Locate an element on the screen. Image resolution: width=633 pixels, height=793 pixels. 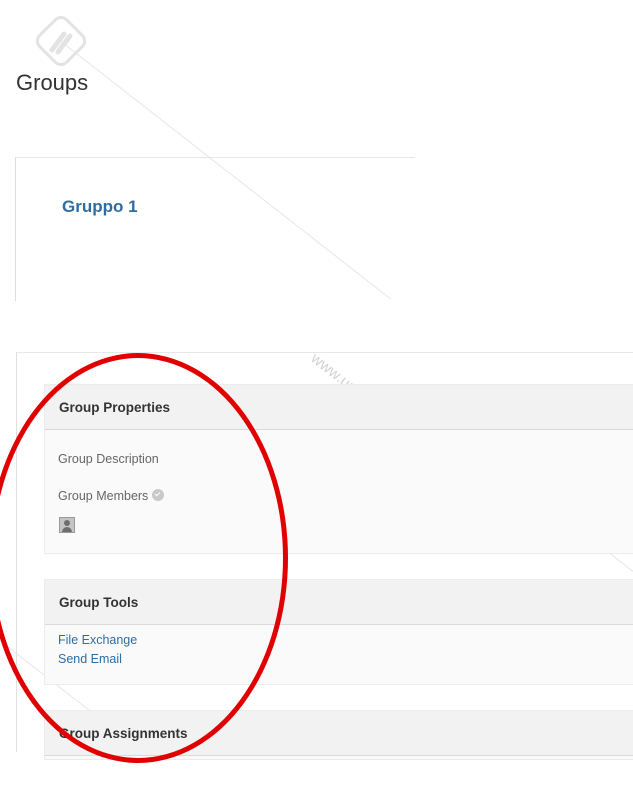
unidocs-logo-icon is located at coordinates (61, 41).